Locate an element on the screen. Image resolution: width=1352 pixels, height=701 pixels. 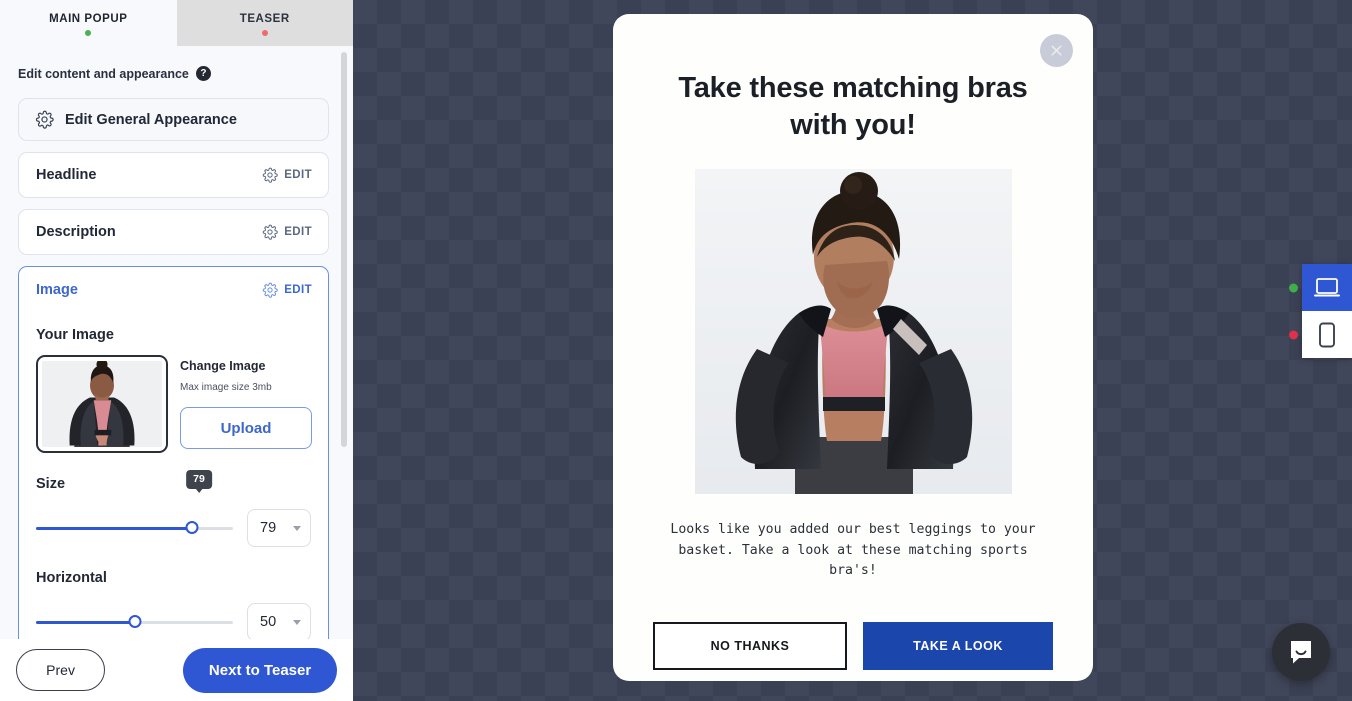
editor-scrollbar is located at coordinates (344, 345).